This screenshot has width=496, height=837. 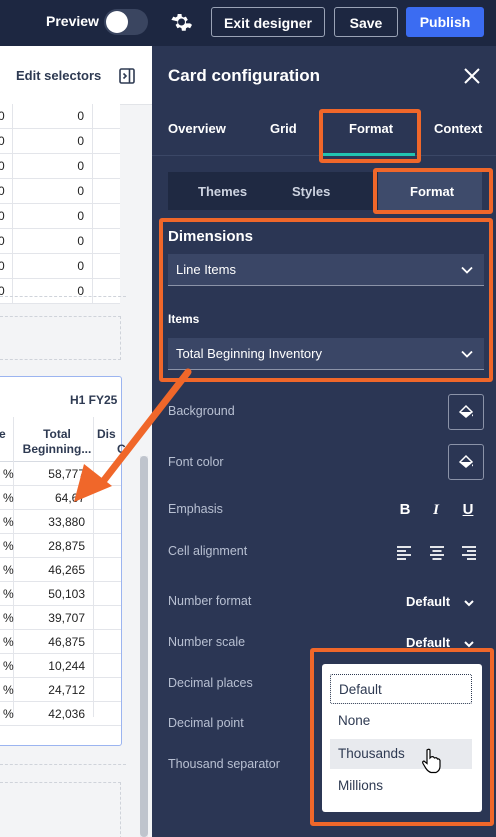 What do you see at coordinates (57, 434) in the screenshot?
I see `column-header-line: Total` at bounding box center [57, 434].